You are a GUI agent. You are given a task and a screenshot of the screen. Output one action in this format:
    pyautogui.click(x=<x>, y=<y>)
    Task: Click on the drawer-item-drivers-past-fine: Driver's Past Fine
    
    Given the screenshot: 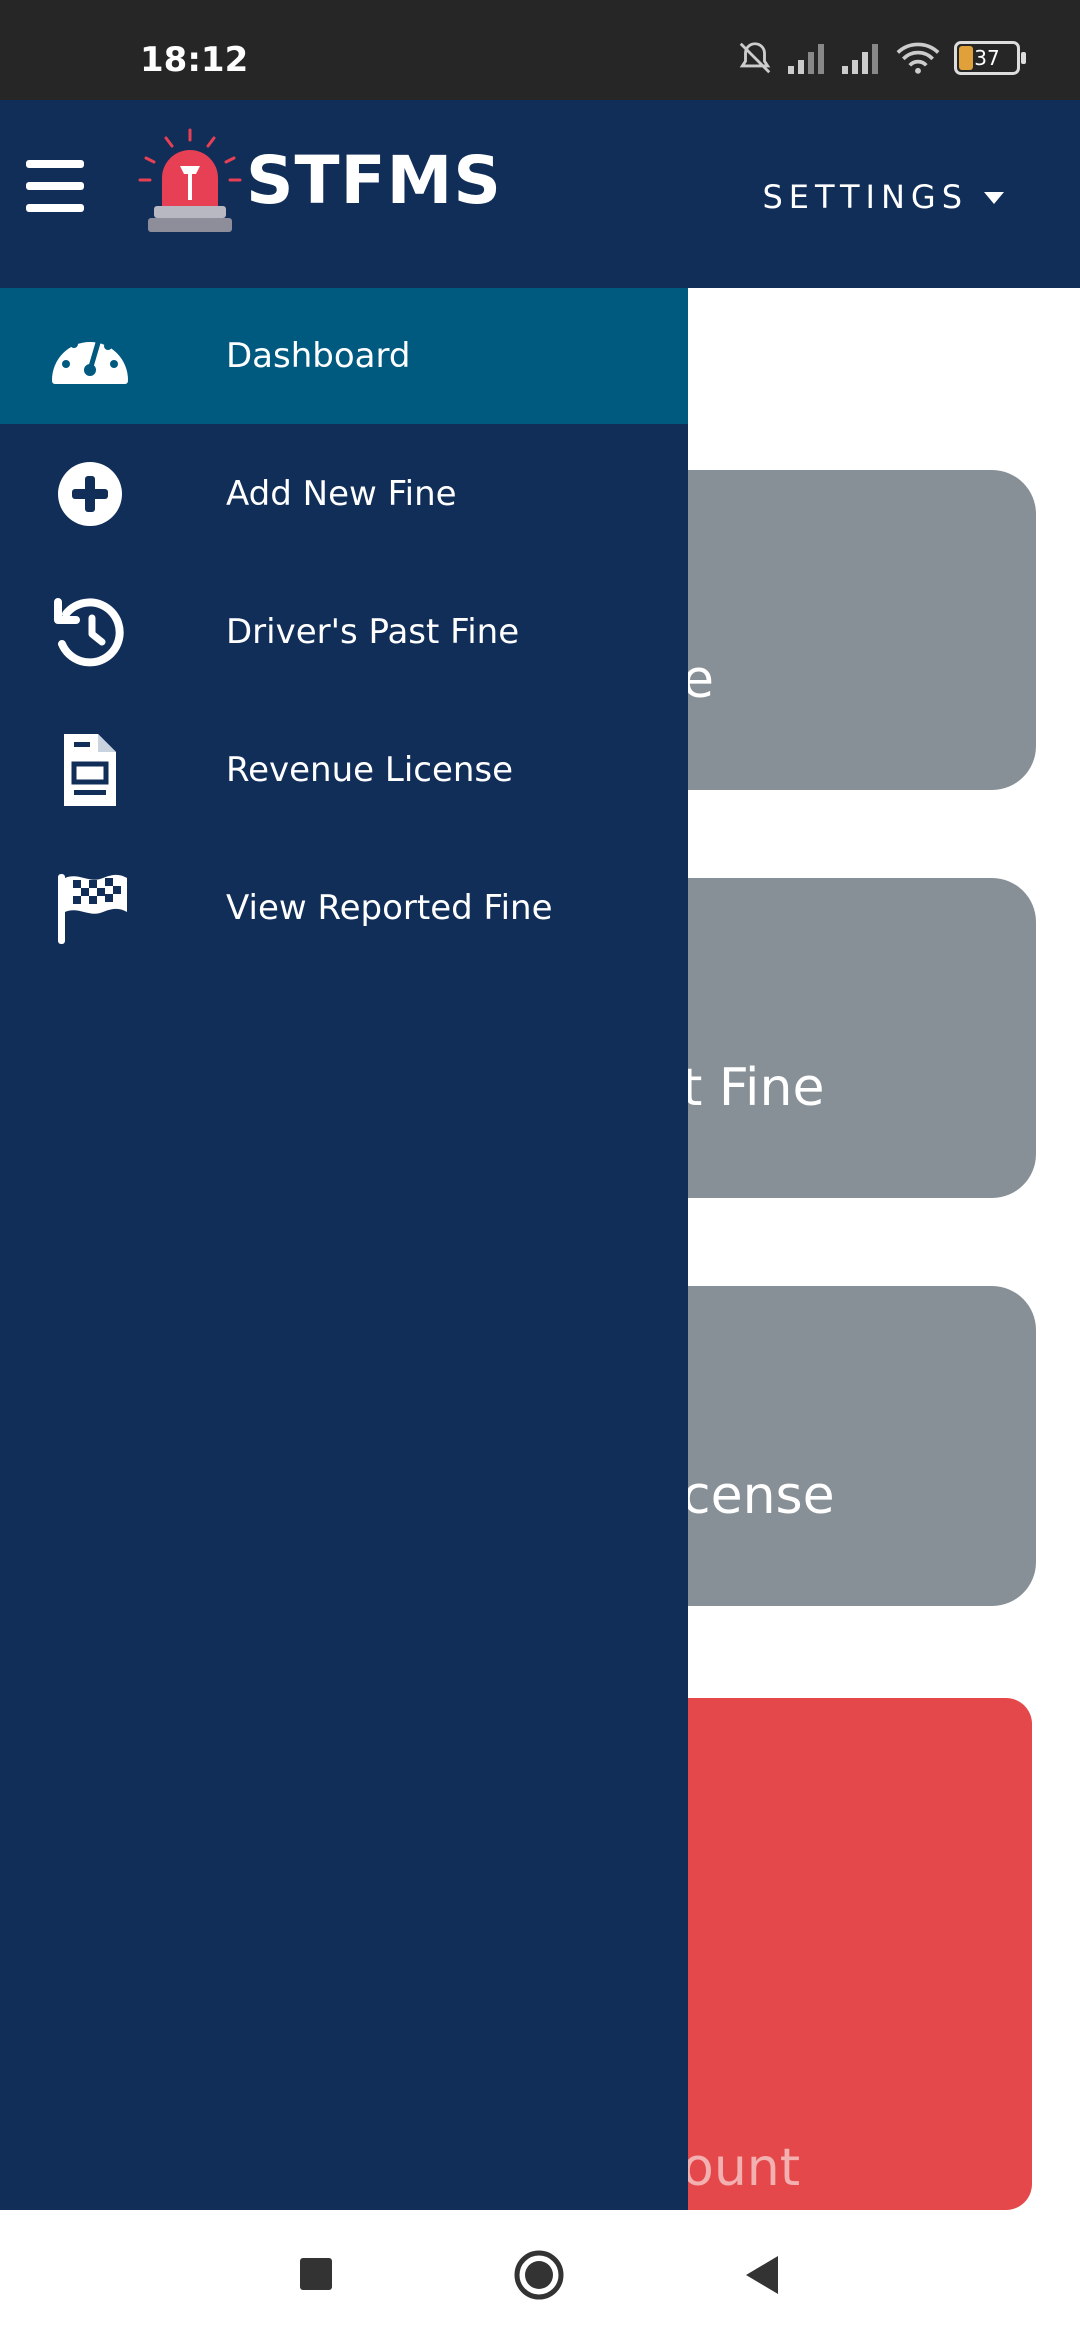 What is the action you would take?
    pyautogui.click(x=344, y=632)
    